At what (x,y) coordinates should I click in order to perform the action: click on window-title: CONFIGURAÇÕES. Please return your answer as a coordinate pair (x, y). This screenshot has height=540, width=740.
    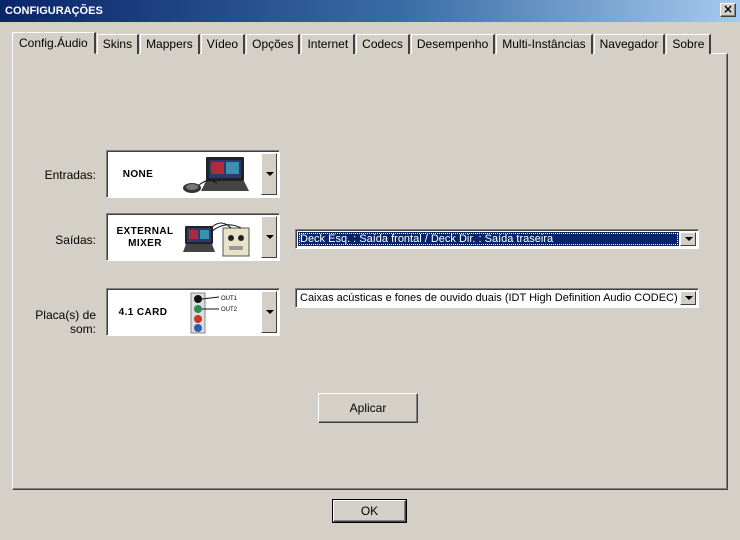
    Looking at the image, I should click on (54, 11).